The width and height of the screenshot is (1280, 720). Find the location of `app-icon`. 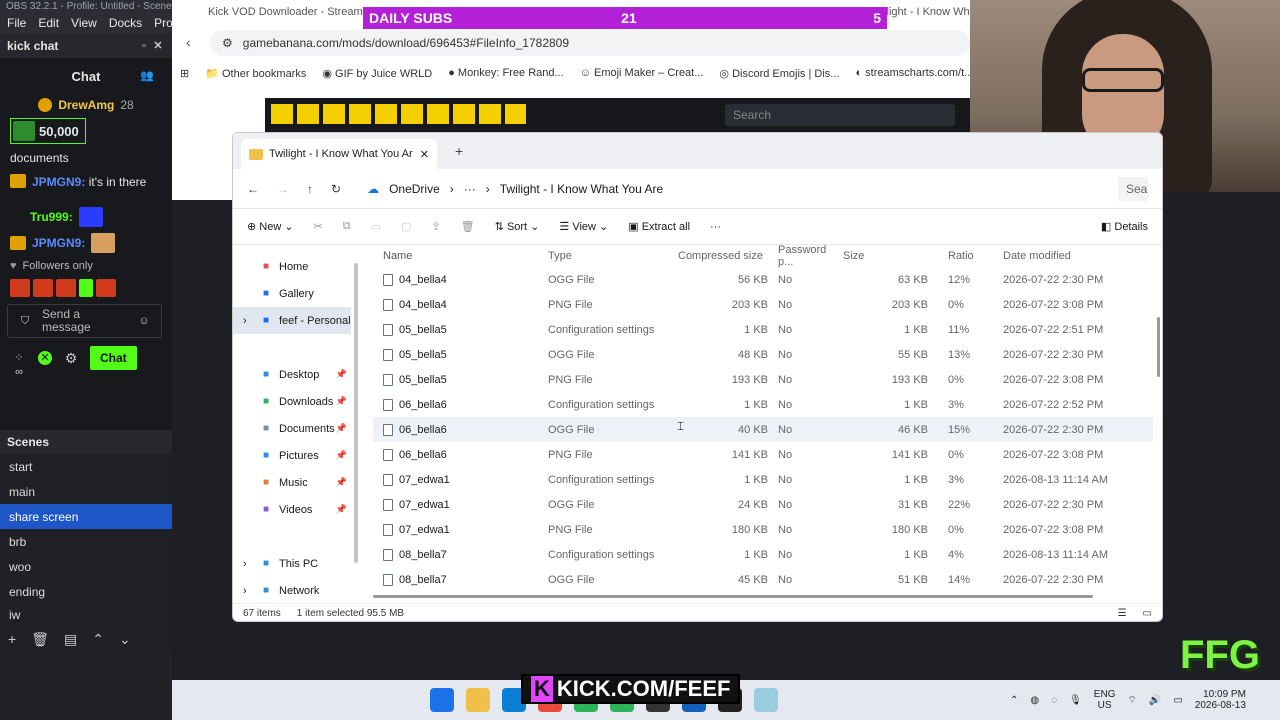

app-icon is located at coordinates (766, 700).